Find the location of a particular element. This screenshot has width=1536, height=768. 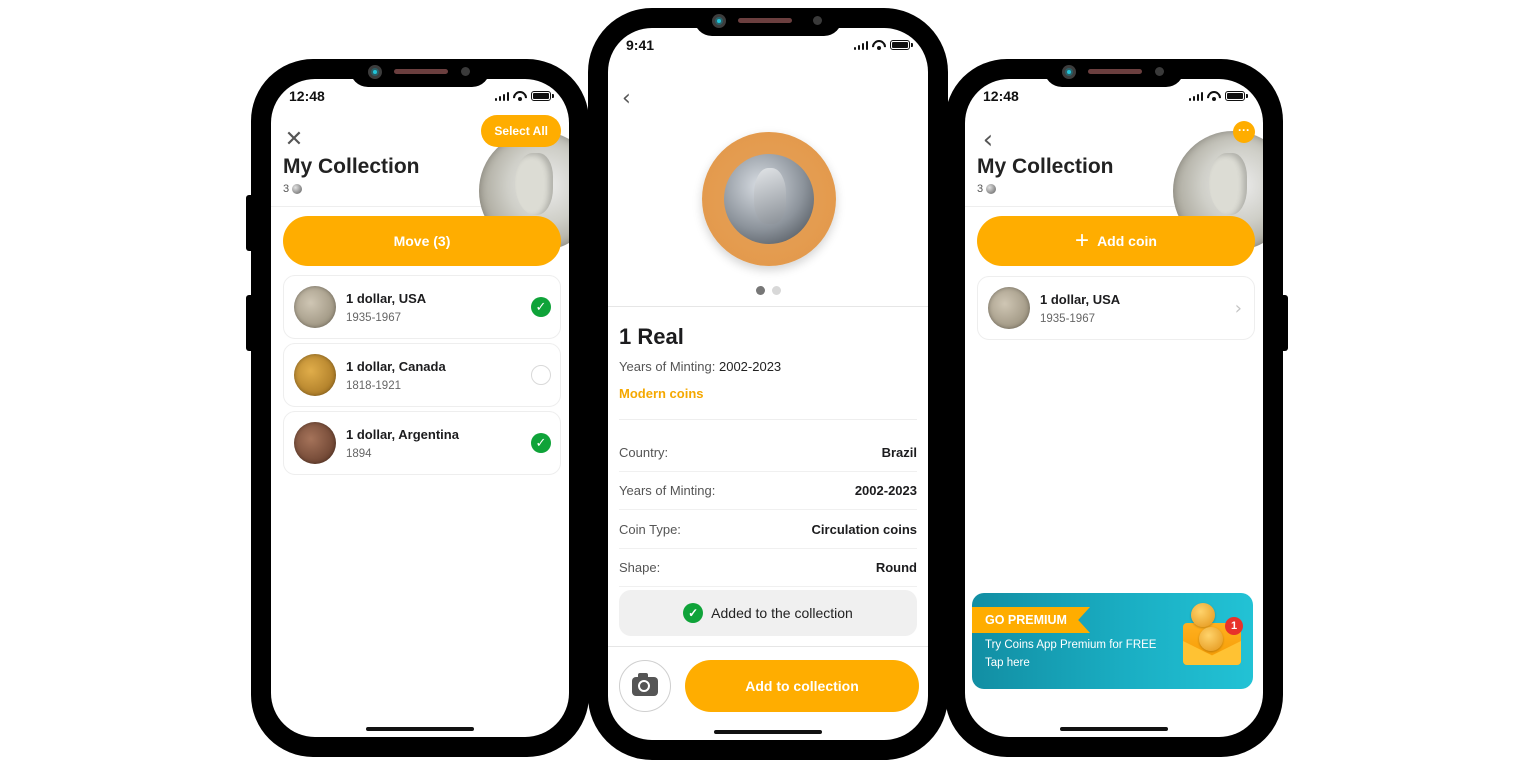

signal-icon is located at coordinates (860, 45).